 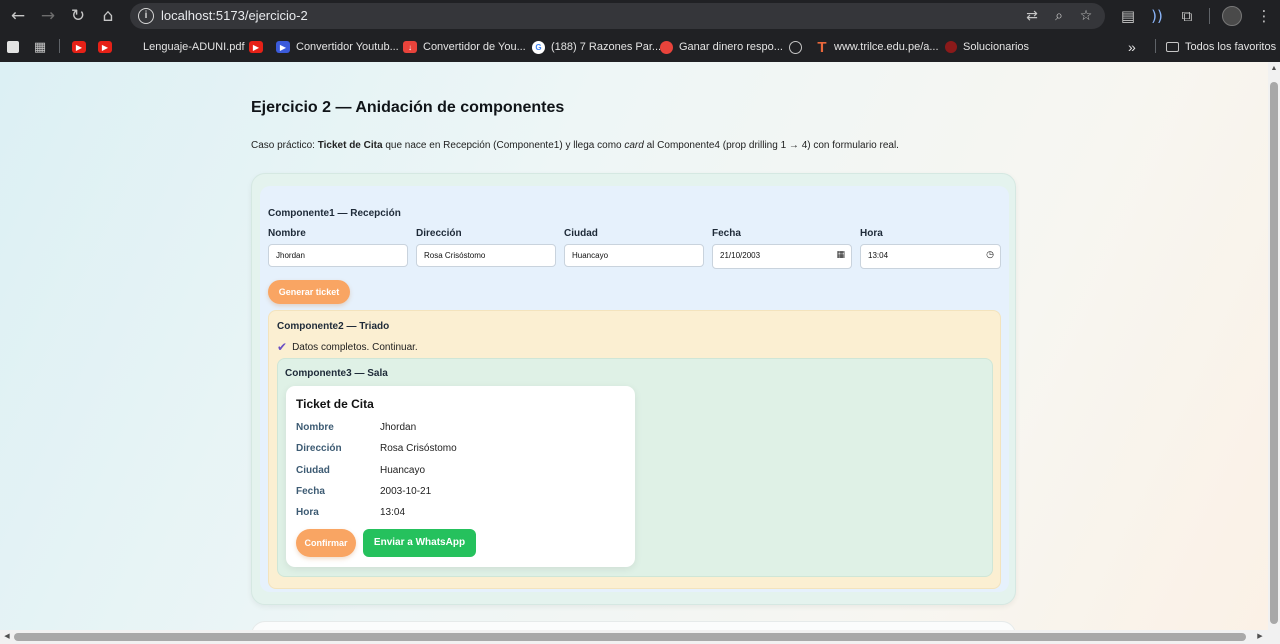 What do you see at coordinates (726, 233) in the screenshot?
I see `fecha-label: Fecha` at bounding box center [726, 233].